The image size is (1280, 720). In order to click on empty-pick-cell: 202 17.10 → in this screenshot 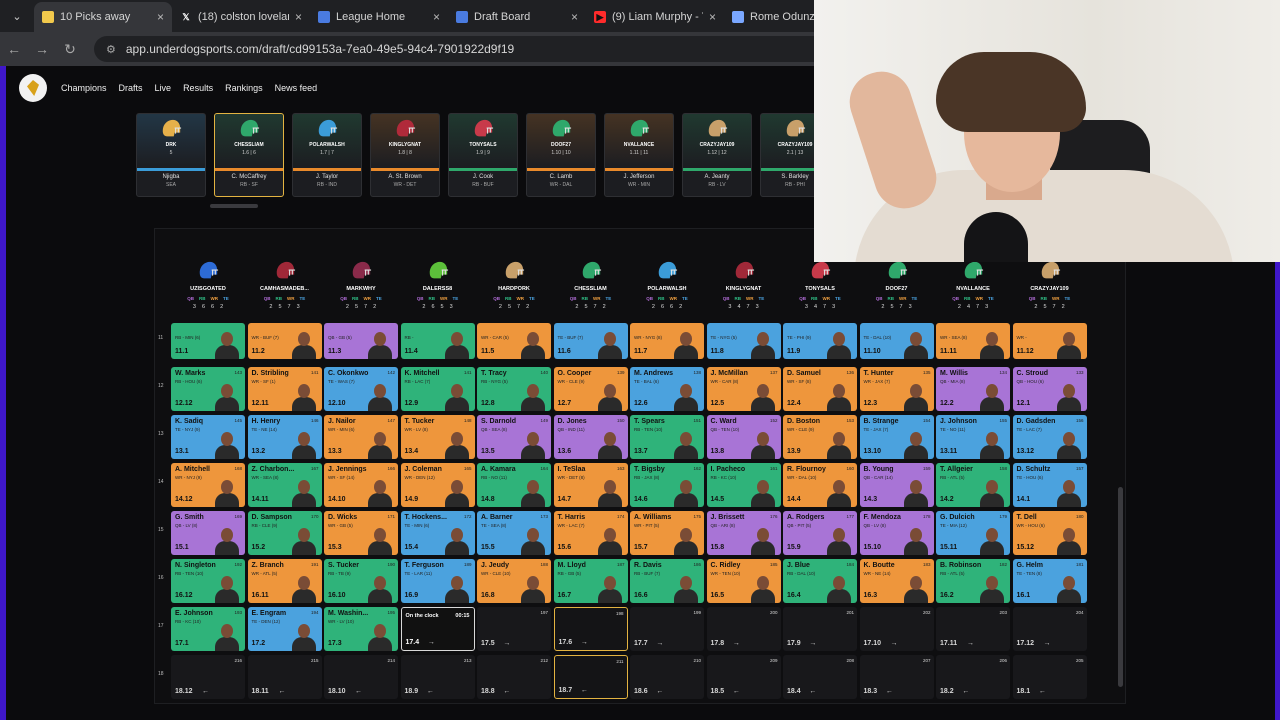, I will do `click(896, 629)`.